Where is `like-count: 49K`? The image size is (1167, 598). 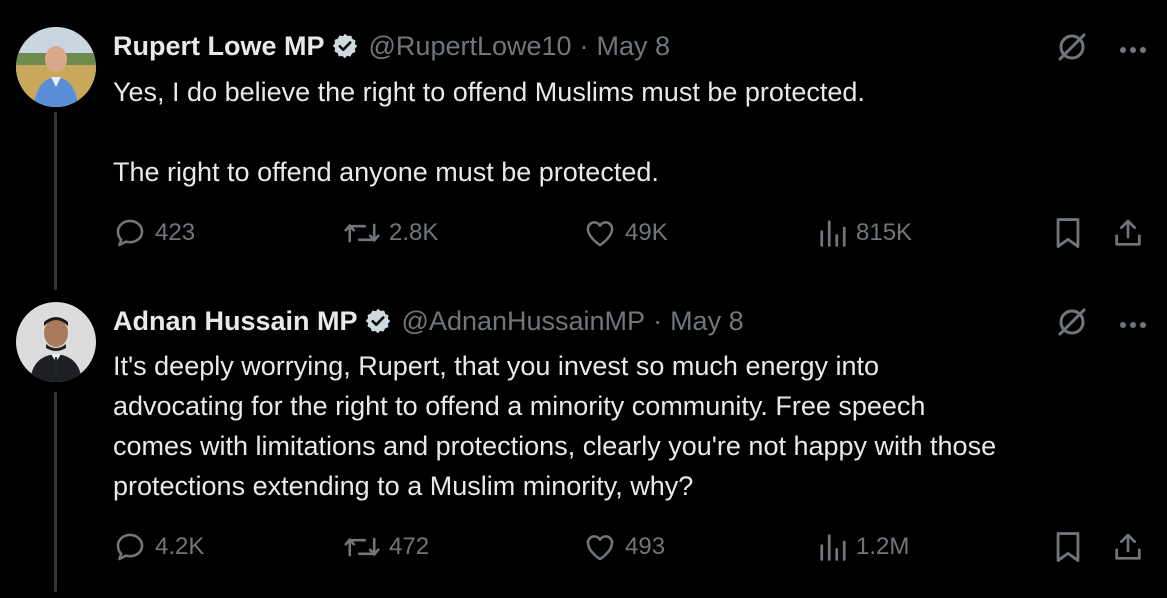 like-count: 49K is located at coordinates (646, 232).